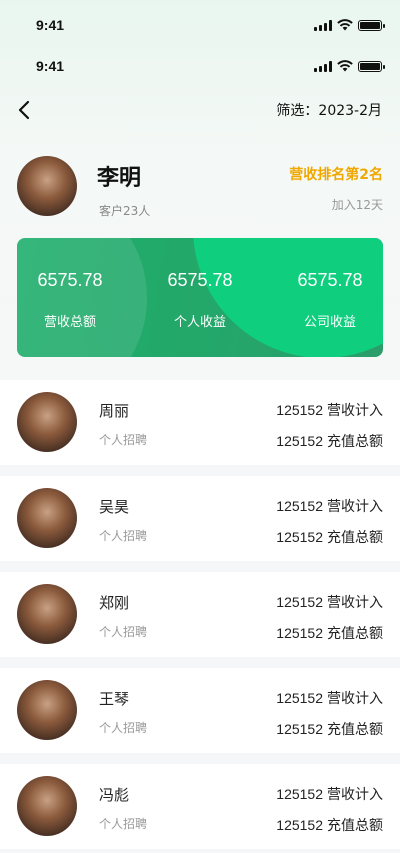  Describe the element at coordinates (114, 699) in the screenshot. I see `member-name: 王琴` at that location.